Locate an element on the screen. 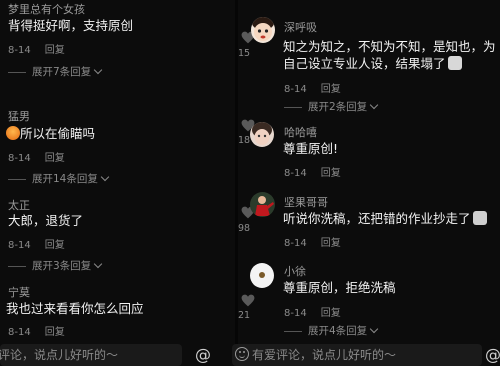 Image resolution: width=500 pixels, height=366 pixels. expand-replies-button: 展开7条回复 is located at coordinates (55, 71).